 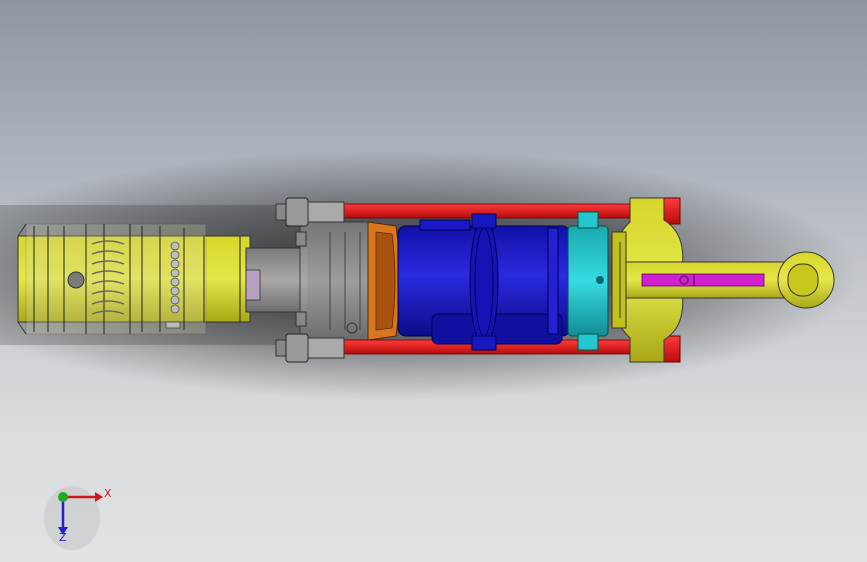 What do you see at coordinates (63, 537) in the screenshot?
I see `z-axis-label: Z` at bounding box center [63, 537].